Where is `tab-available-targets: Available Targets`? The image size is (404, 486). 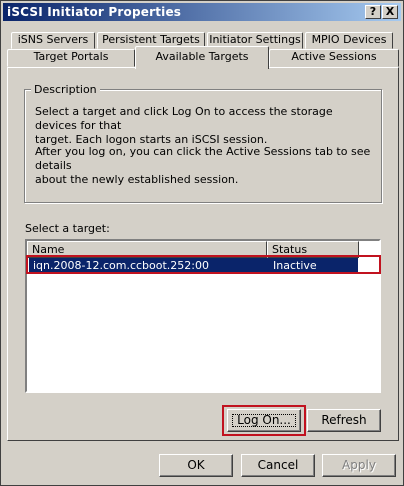
tab-available-targets: Available Targets is located at coordinates (202, 57).